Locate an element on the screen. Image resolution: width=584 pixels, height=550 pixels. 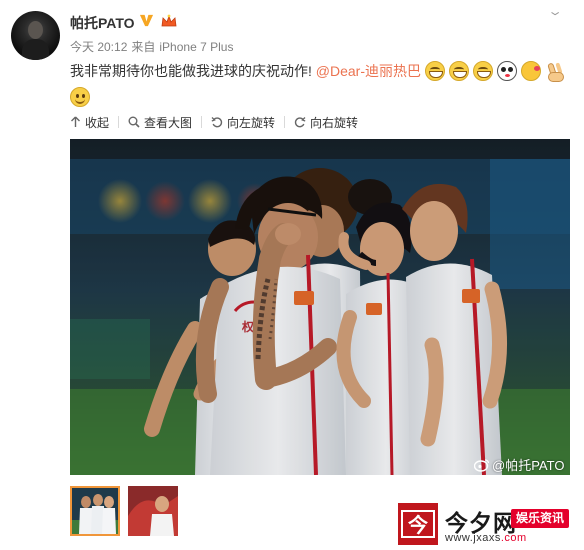
panda-emoji-icon is located at coordinates (506, 71).